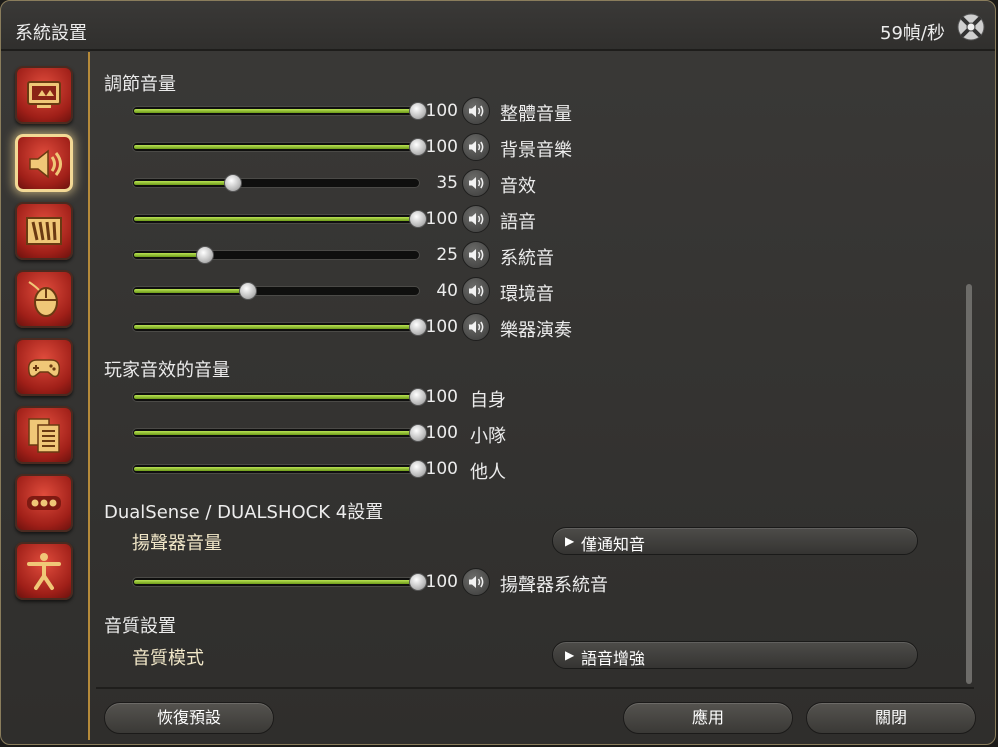  I want to click on volume-row: 100 背景音樂, so click(531, 147).